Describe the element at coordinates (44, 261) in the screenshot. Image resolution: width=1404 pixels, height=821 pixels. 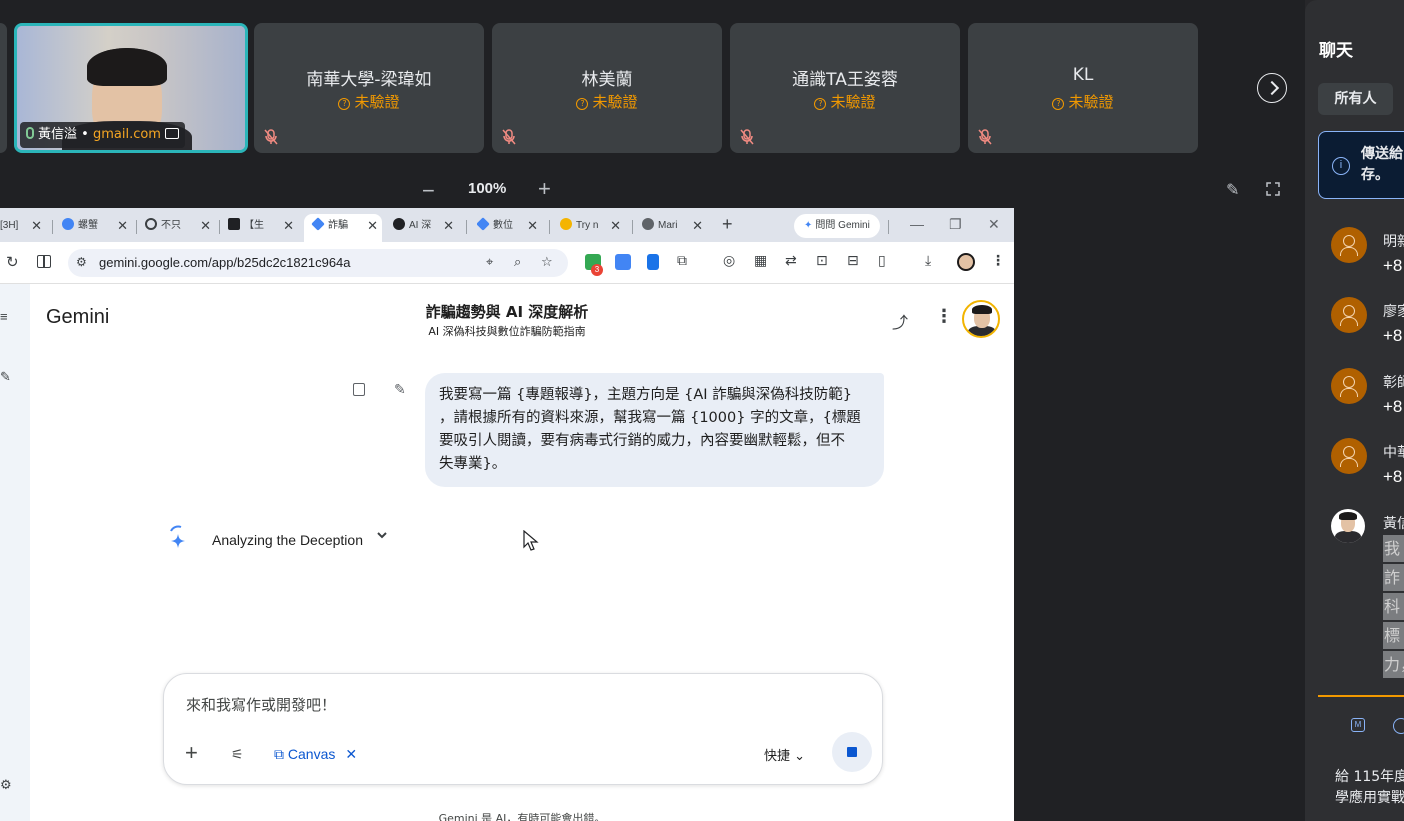
I see `split-view-icon` at that location.